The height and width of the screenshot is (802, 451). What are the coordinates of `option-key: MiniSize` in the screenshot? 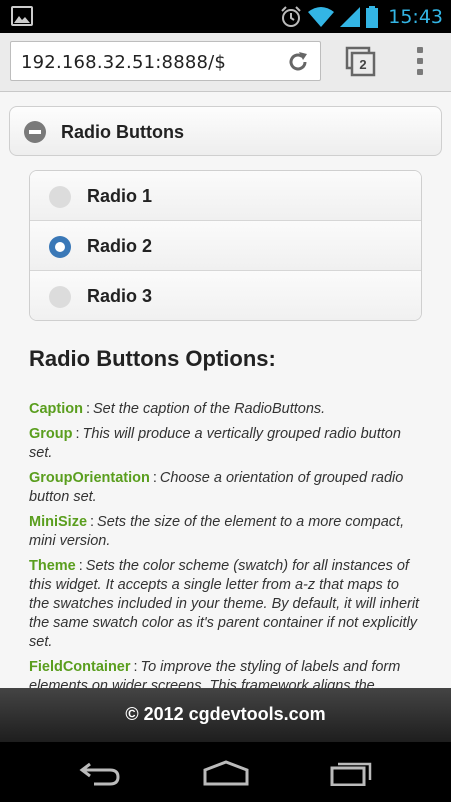 It's located at (58, 522).